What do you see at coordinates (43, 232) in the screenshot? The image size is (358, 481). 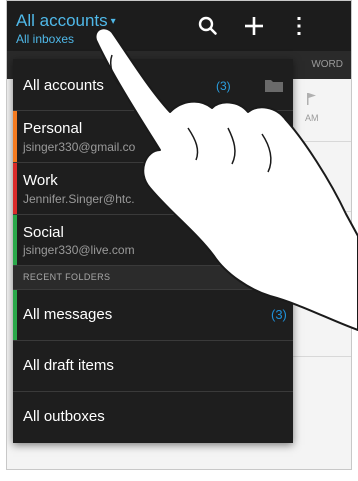 I see `account-name: Social` at bounding box center [43, 232].